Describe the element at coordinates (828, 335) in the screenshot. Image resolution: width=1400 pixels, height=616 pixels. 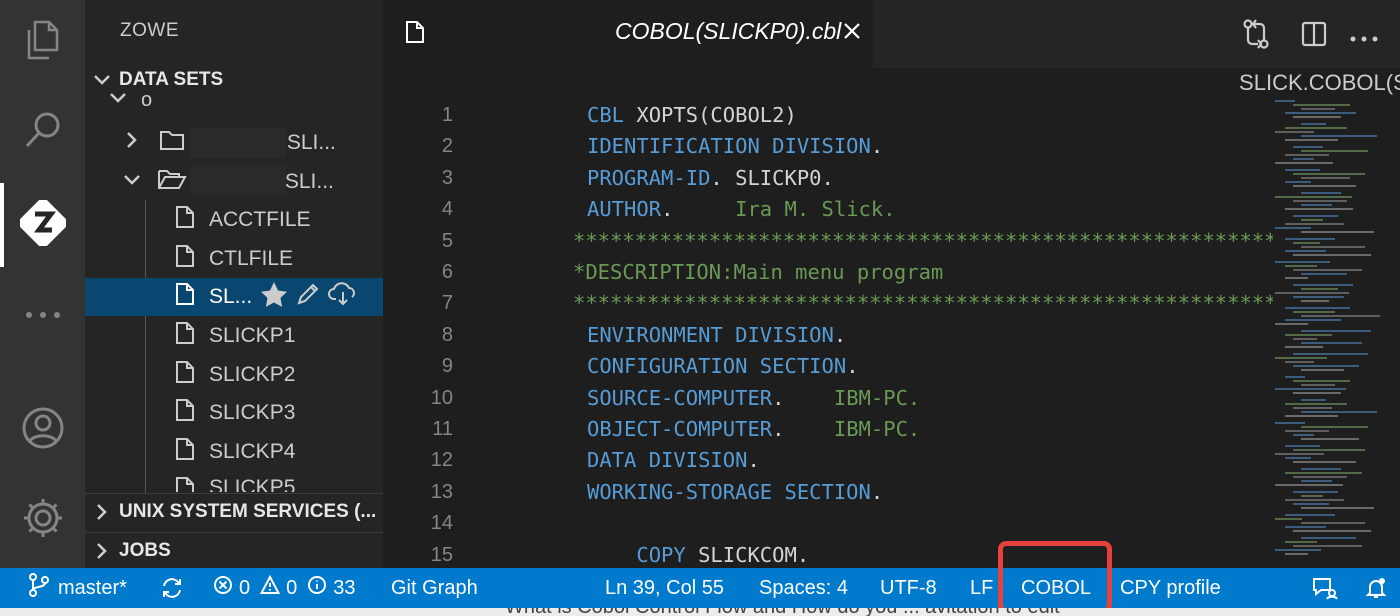
I see `code-line: 8 ENVIRONMENT DIVISION.` at that location.